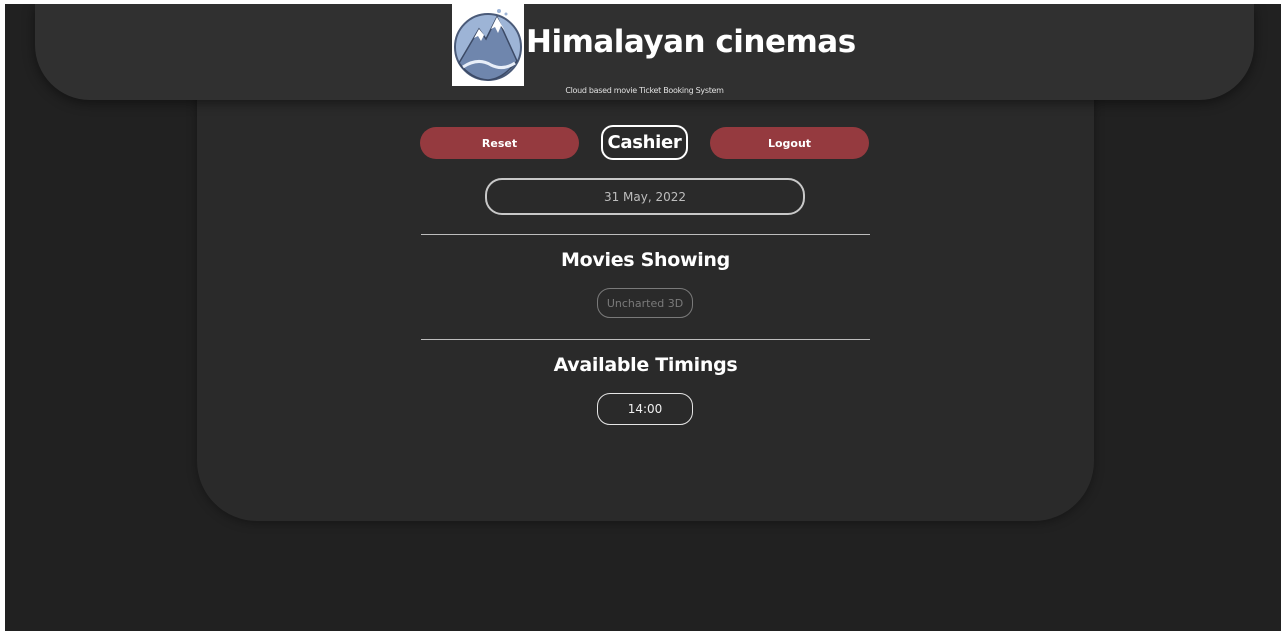  Describe the element at coordinates (499, 143) in the screenshot. I see `reset-button: Reset` at that location.